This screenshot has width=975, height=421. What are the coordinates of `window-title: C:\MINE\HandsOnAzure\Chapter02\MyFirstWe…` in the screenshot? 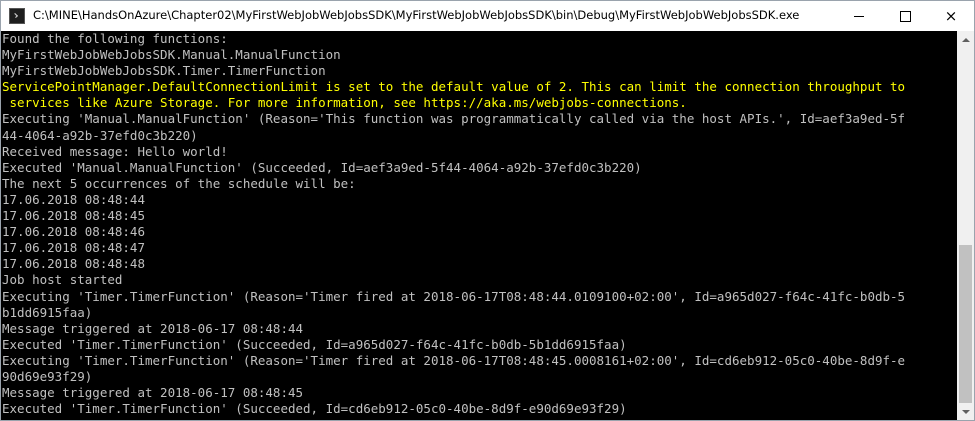 It's located at (416, 15).